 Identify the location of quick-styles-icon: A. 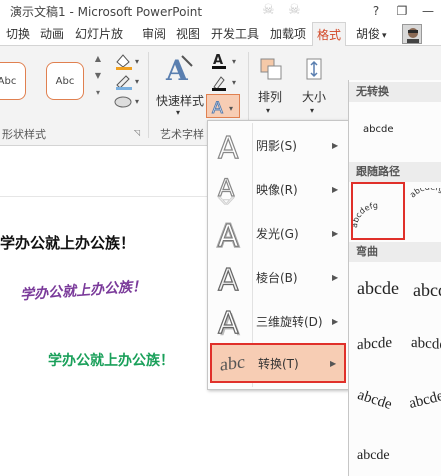
(179, 69).